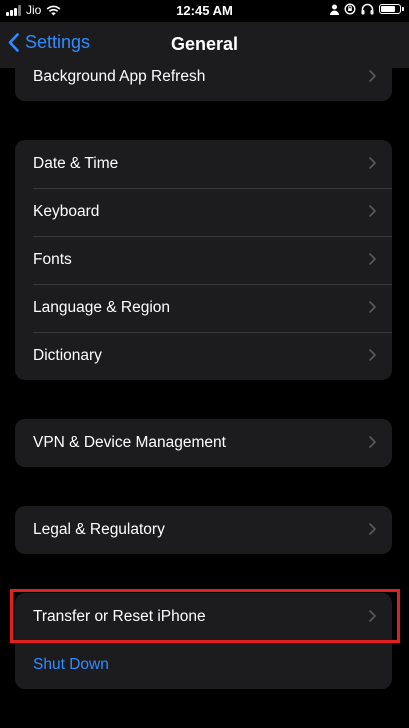 The height and width of the screenshot is (728, 409). Describe the element at coordinates (129, 442) in the screenshot. I see `row-label: VPN & Device Management` at that location.